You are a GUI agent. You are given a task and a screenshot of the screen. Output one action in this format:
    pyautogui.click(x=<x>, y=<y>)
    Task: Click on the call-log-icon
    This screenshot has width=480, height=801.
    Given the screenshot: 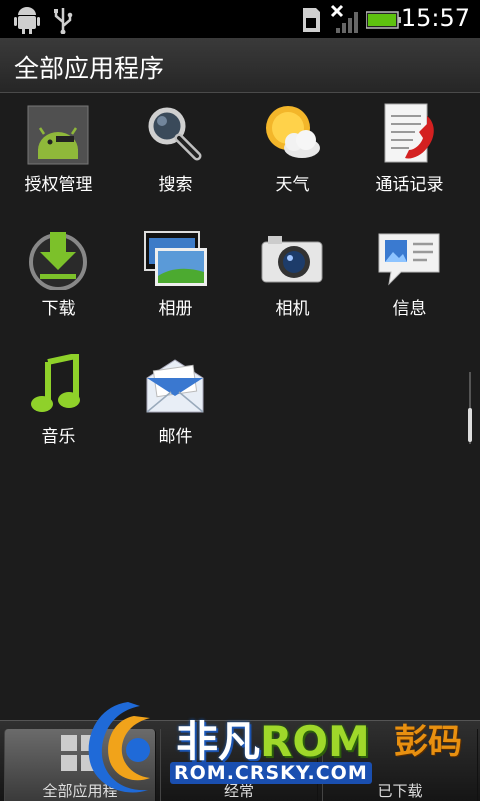 What is the action you would take?
    pyautogui.click(x=409, y=133)
    